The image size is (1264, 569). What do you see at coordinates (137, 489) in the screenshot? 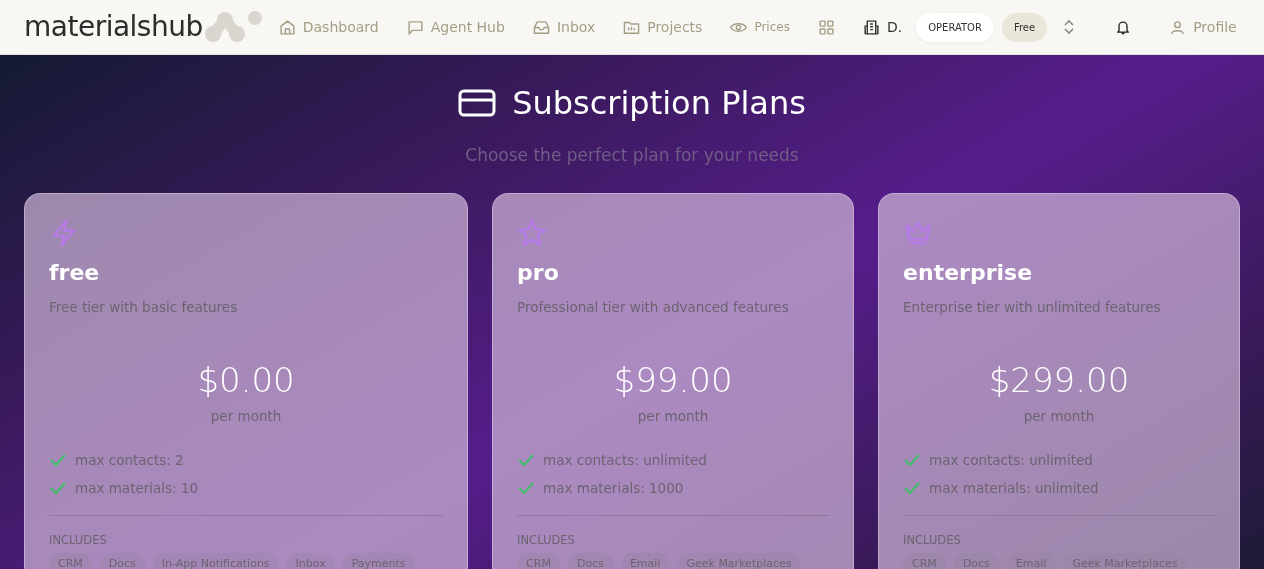
I see `limit-text: max materials: 10` at bounding box center [137, 489].